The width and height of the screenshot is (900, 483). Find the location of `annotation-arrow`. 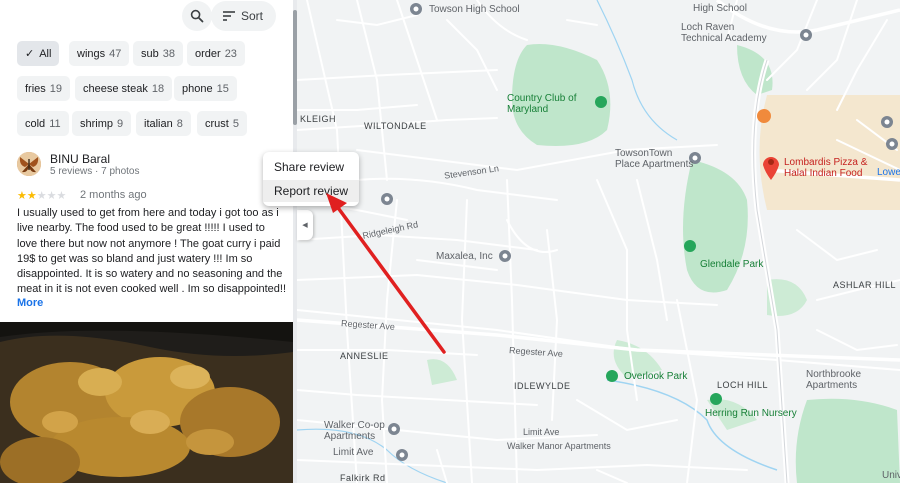

annotation-arrow is located at coordinates (386, 273).